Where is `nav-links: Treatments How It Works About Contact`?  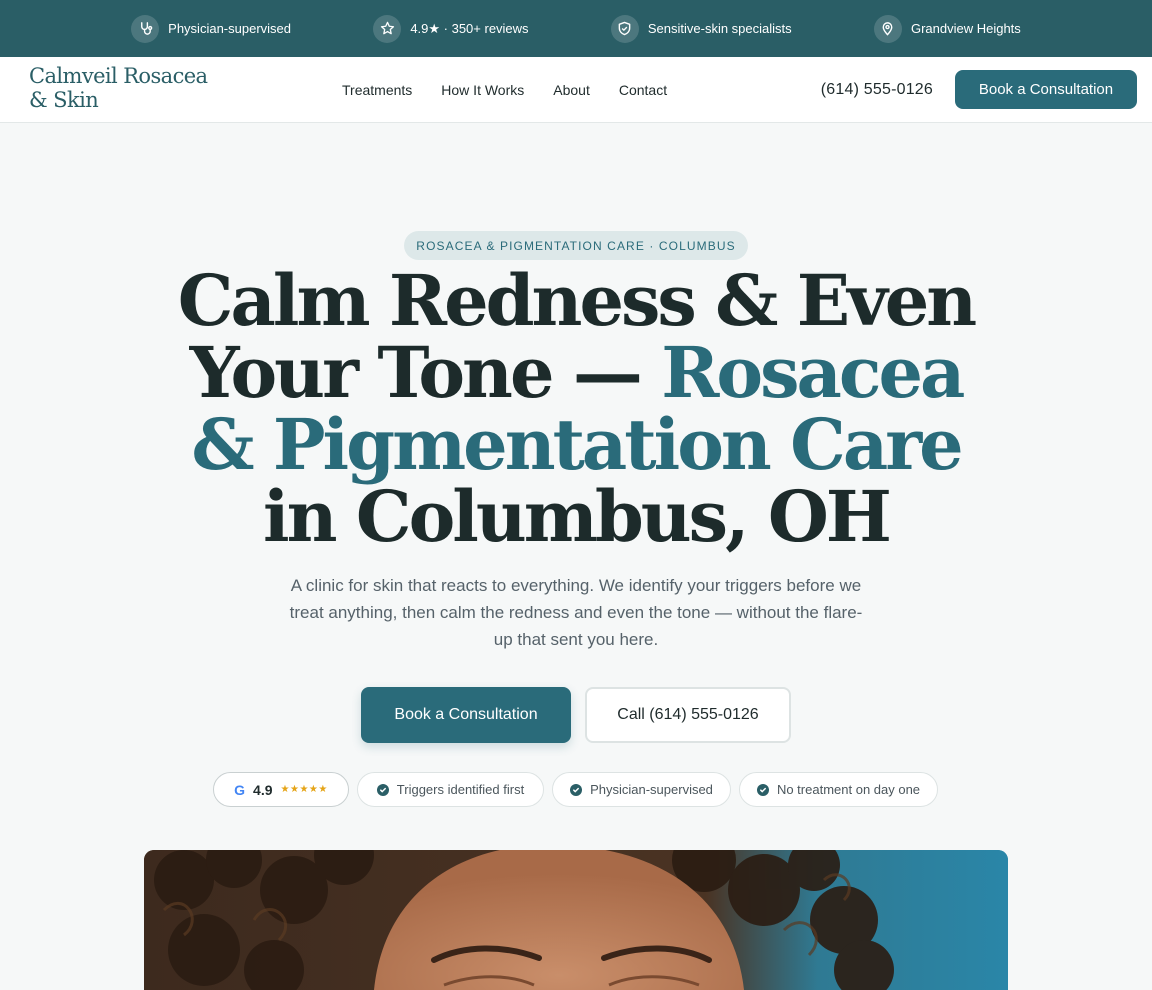
nav-links: Treatments How It Works About Contact is located at coordinates (504, 90).